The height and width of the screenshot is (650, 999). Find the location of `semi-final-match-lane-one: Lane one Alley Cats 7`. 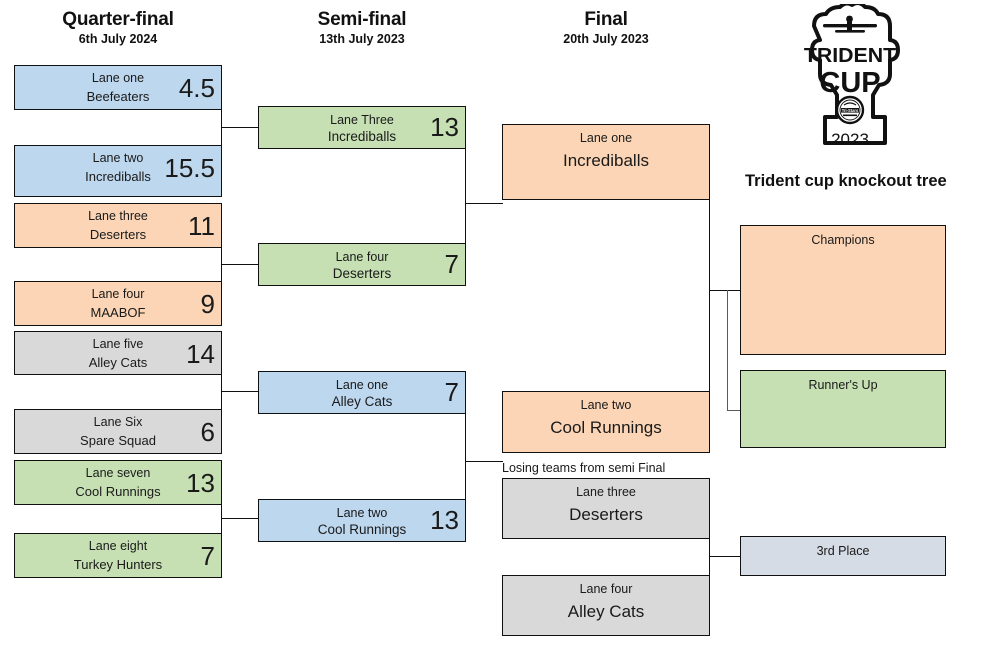

semi-final-match-lane-one: Lane one Alley Cats 7 is located at coordinates (362, 392).